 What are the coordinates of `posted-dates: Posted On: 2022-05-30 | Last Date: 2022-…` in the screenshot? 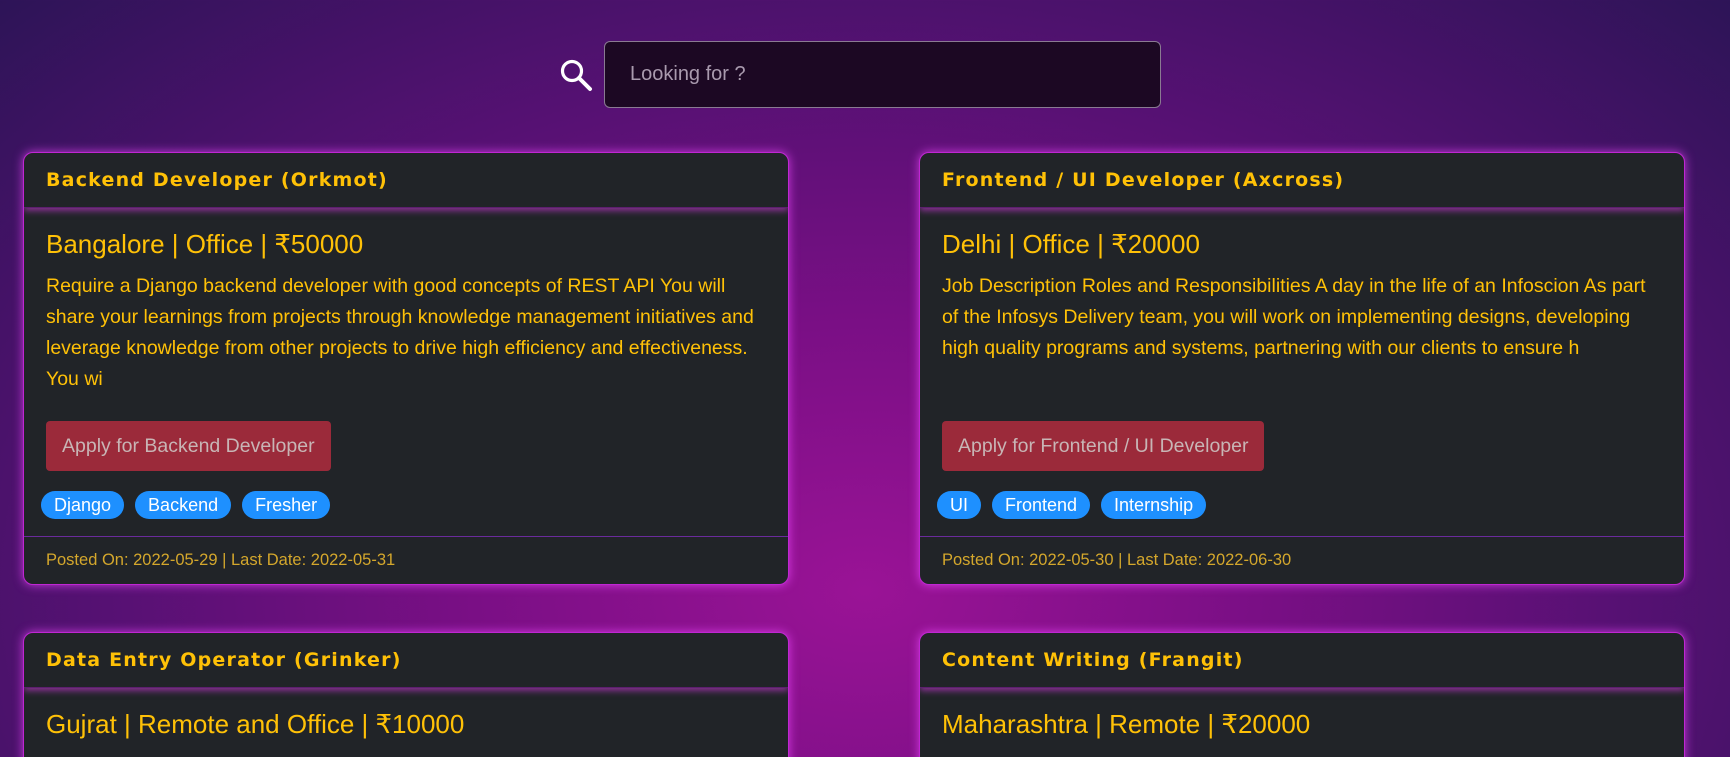 It's located at (1117, 560).